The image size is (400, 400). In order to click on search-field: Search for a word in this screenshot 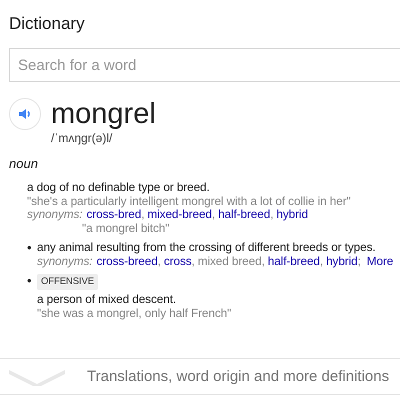, I will do `click(204, 65)`.